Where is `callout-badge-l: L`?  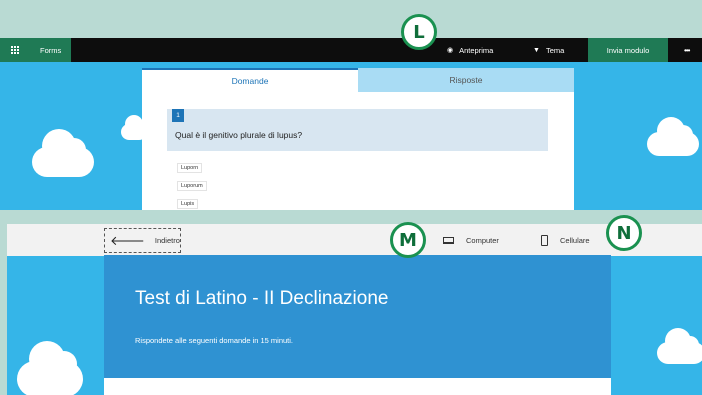
callout-badge-l: L is located at coordinates (419, 32).